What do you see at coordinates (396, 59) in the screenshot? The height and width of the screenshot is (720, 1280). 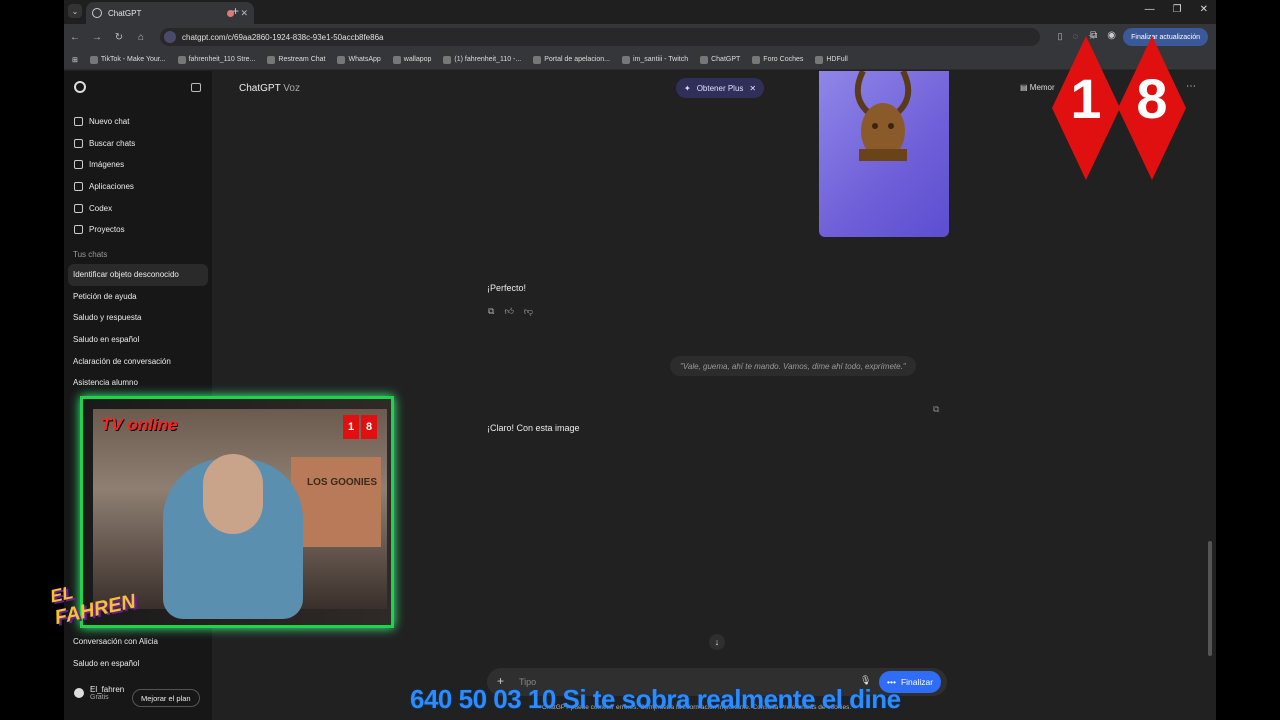 I see `wallapop-icon` at bounding box center [396, 59].